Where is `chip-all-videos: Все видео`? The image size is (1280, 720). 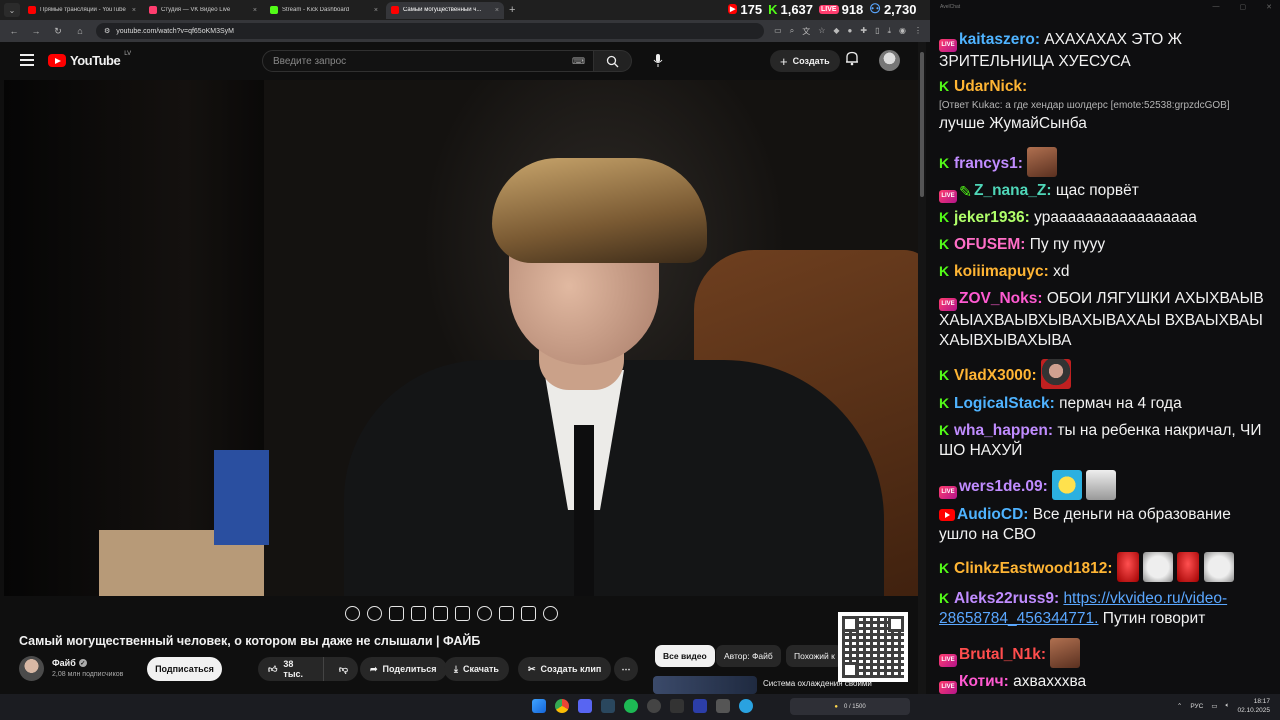 chip-all-videos: Все видео is located at coordinates (685, 656).